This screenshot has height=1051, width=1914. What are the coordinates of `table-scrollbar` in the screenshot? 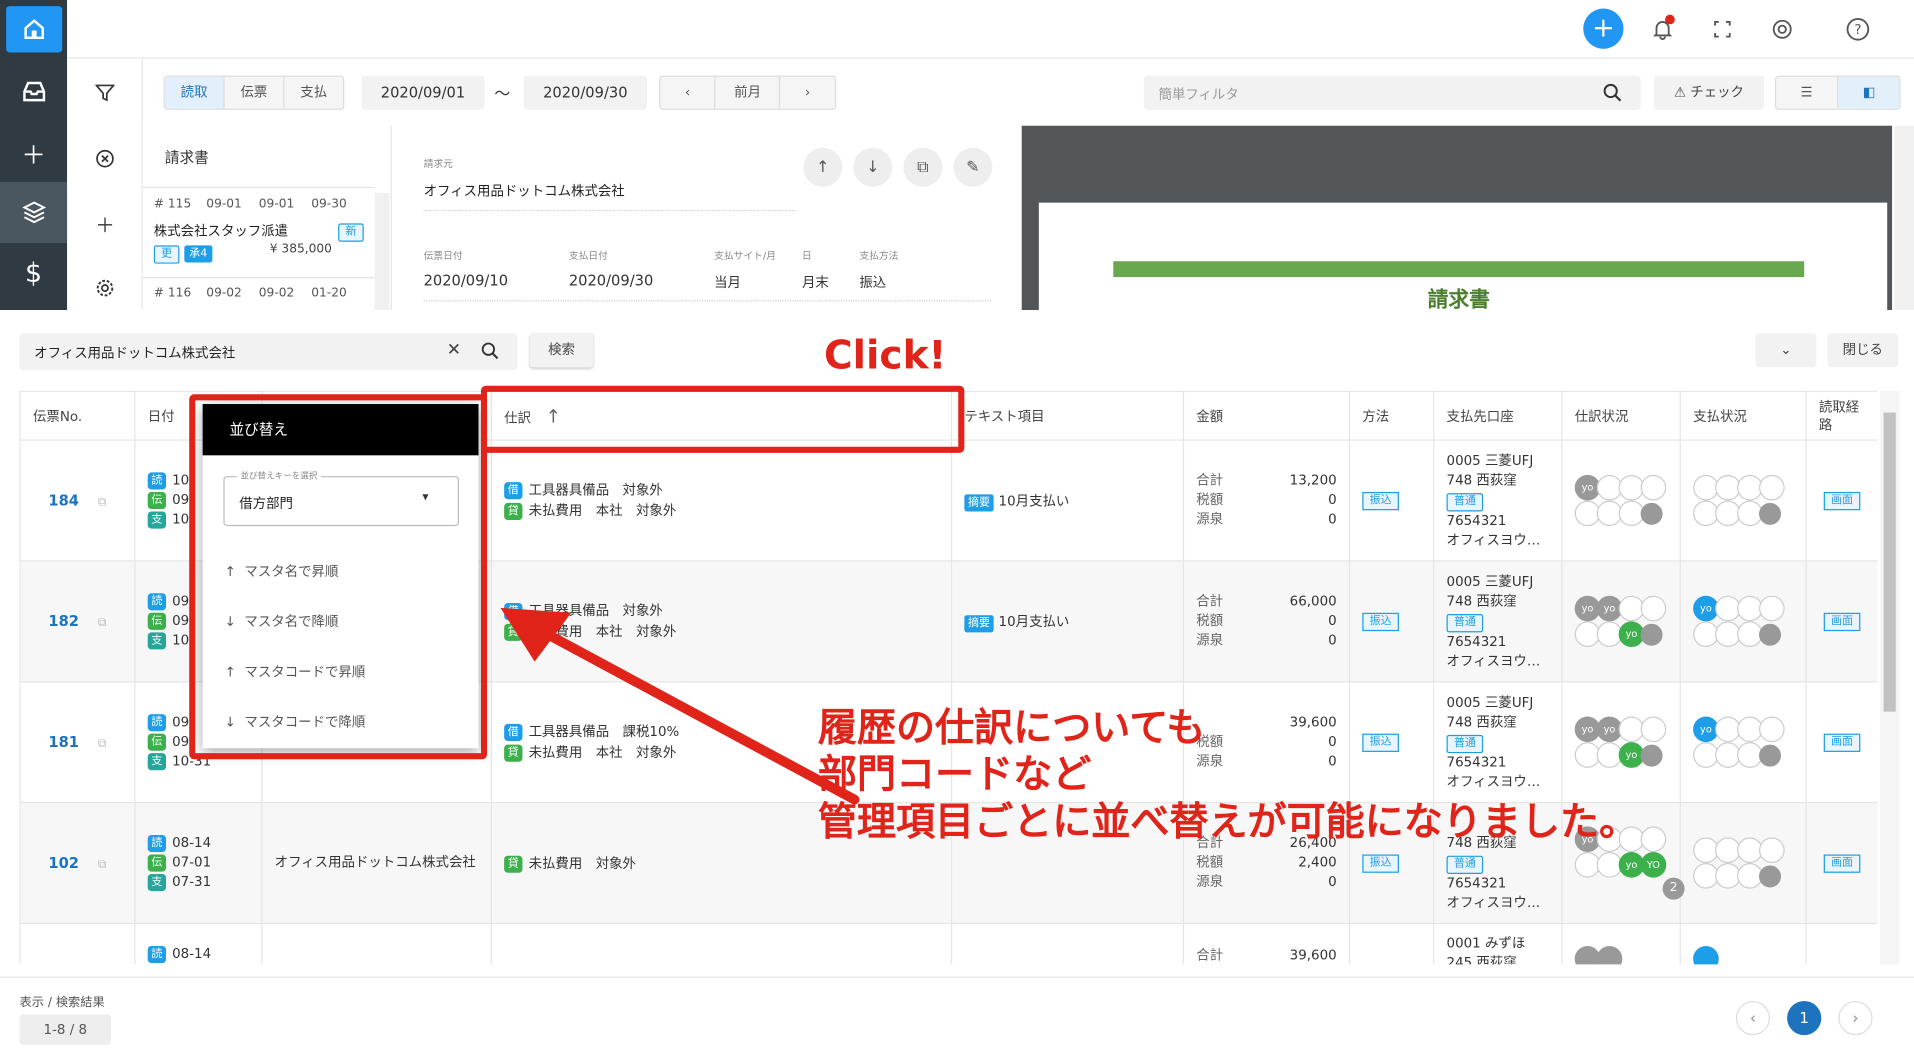 It's located at (1889, 677).